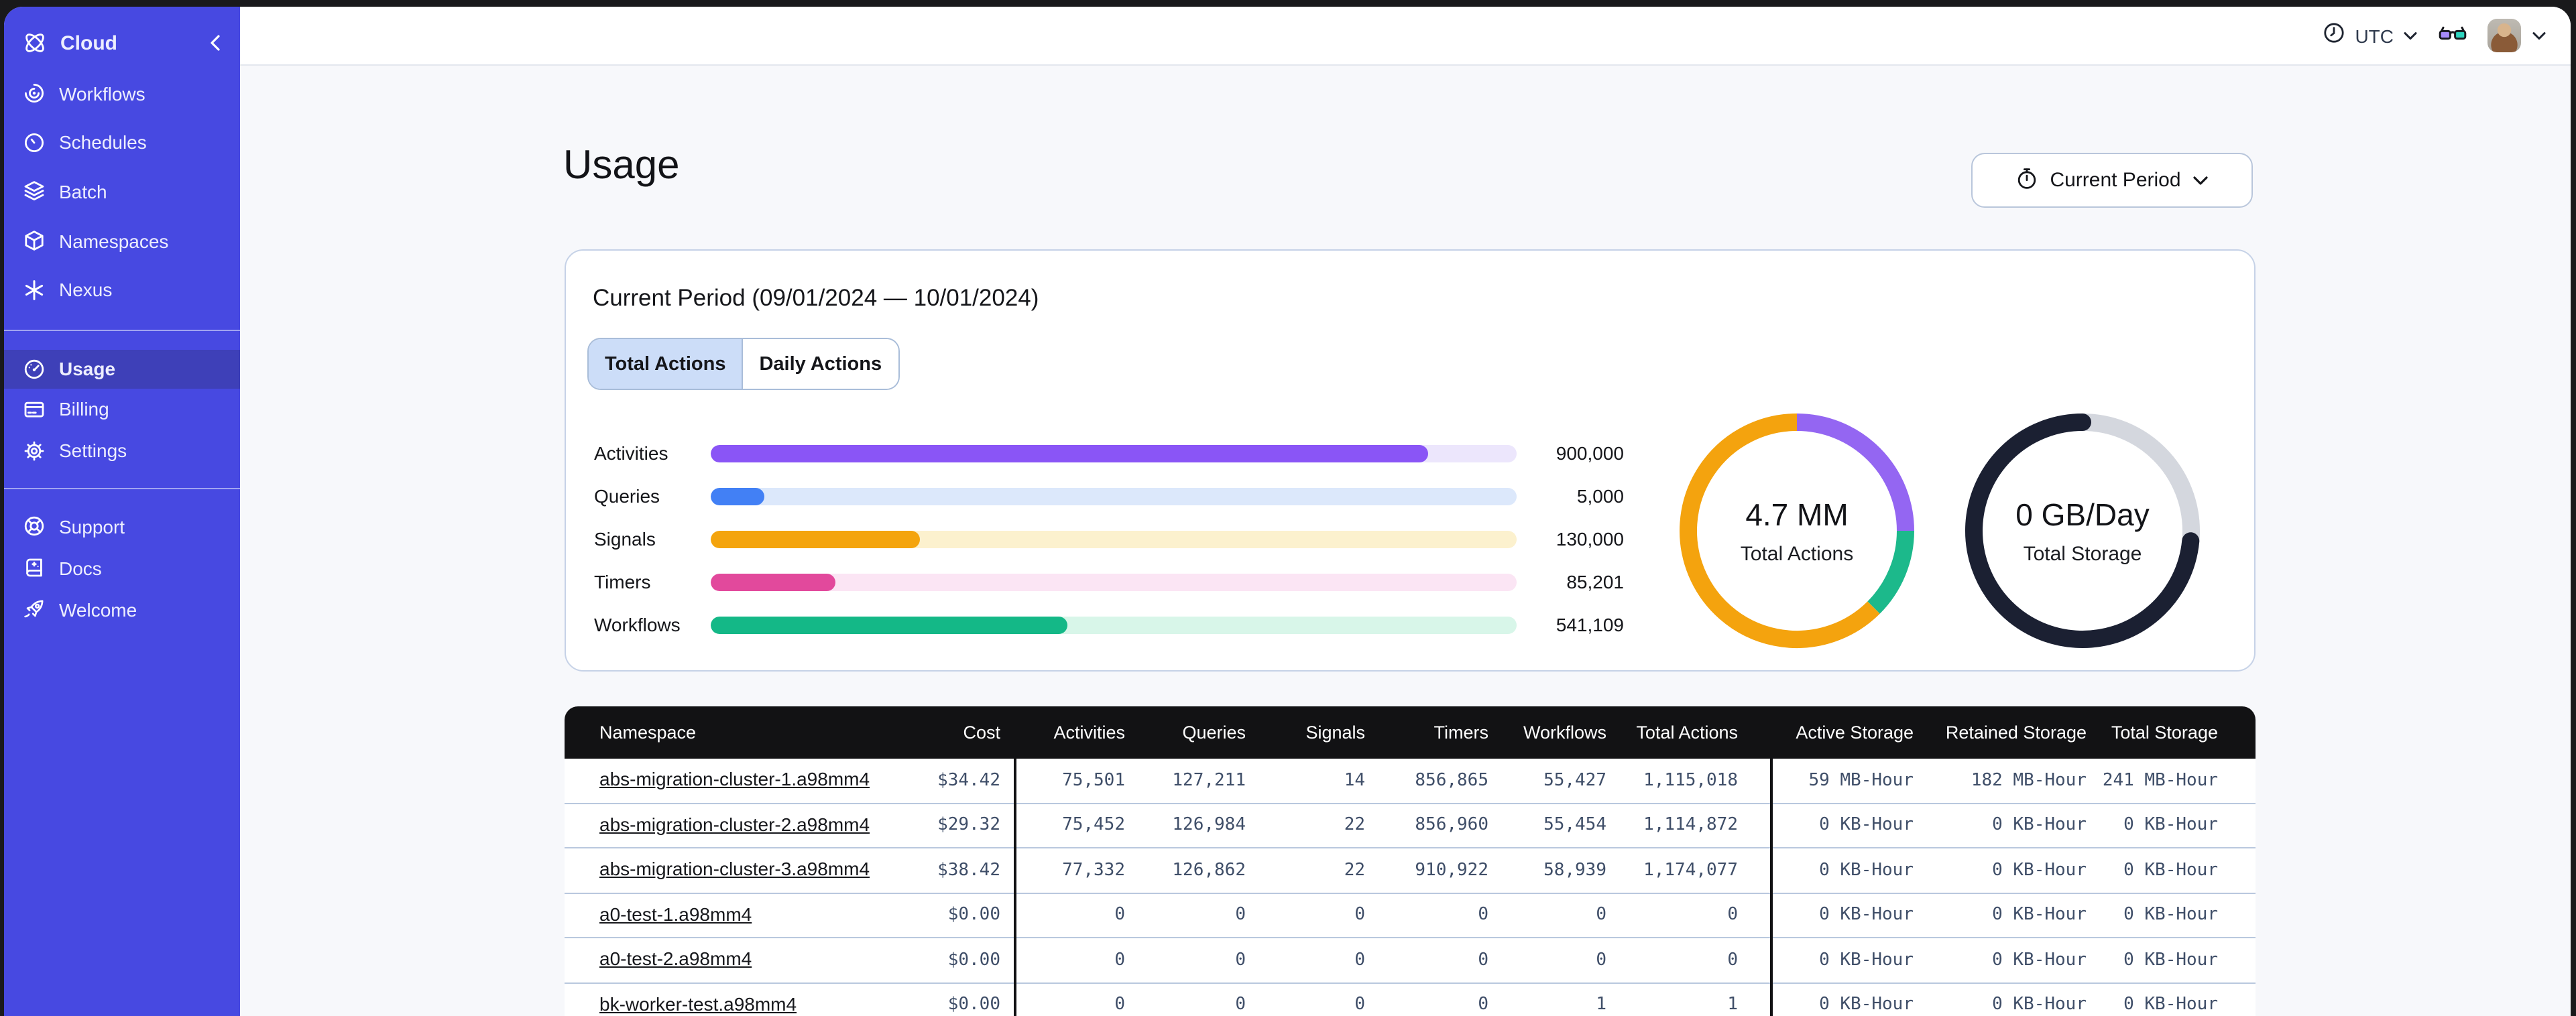  I want to click on avatar, so click(2504, 35).